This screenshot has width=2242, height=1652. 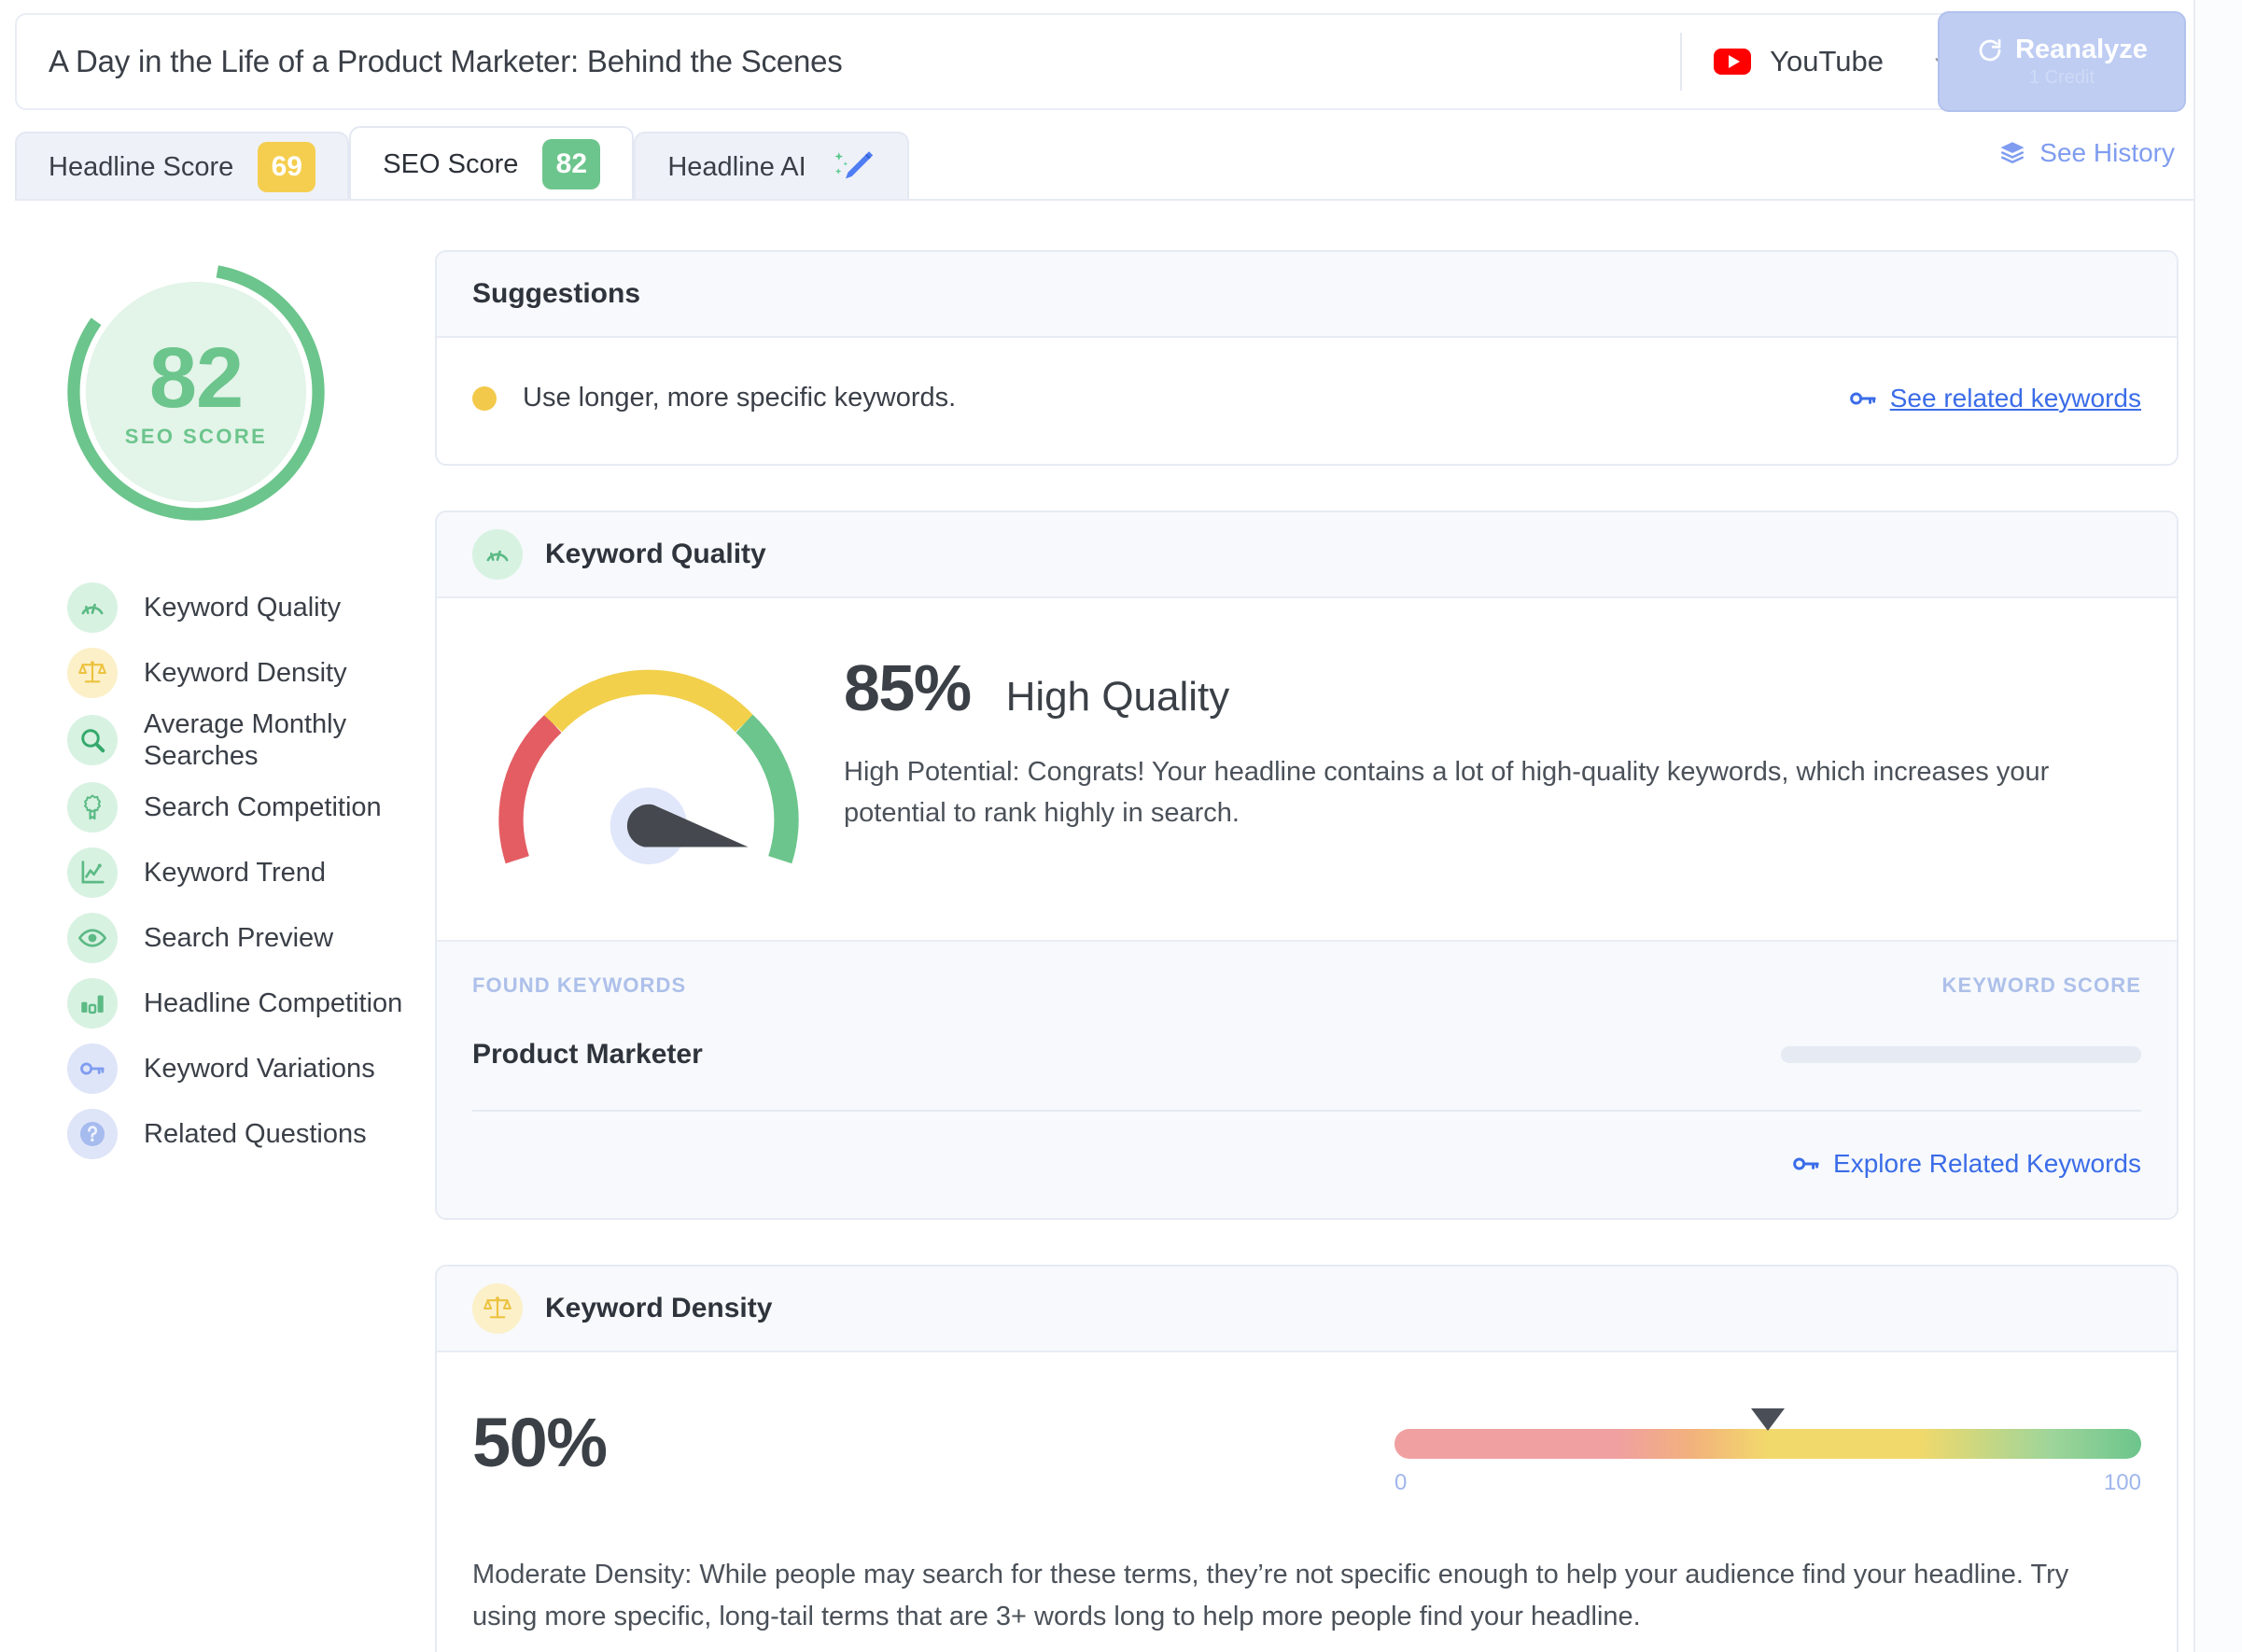 I want to click on reanalyze-credit-label: 1 Credit, so click(x=2061, y=77).